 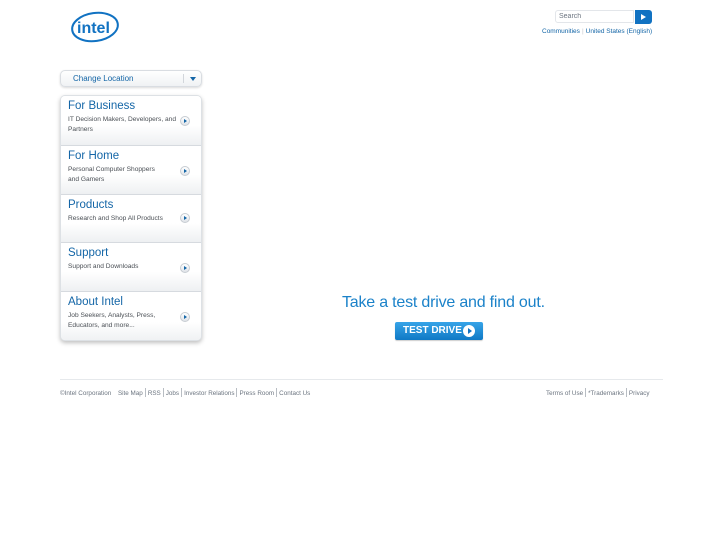 I want to click on footer-link-investor-relations: Investor Relations, so click(x=209, y=393).